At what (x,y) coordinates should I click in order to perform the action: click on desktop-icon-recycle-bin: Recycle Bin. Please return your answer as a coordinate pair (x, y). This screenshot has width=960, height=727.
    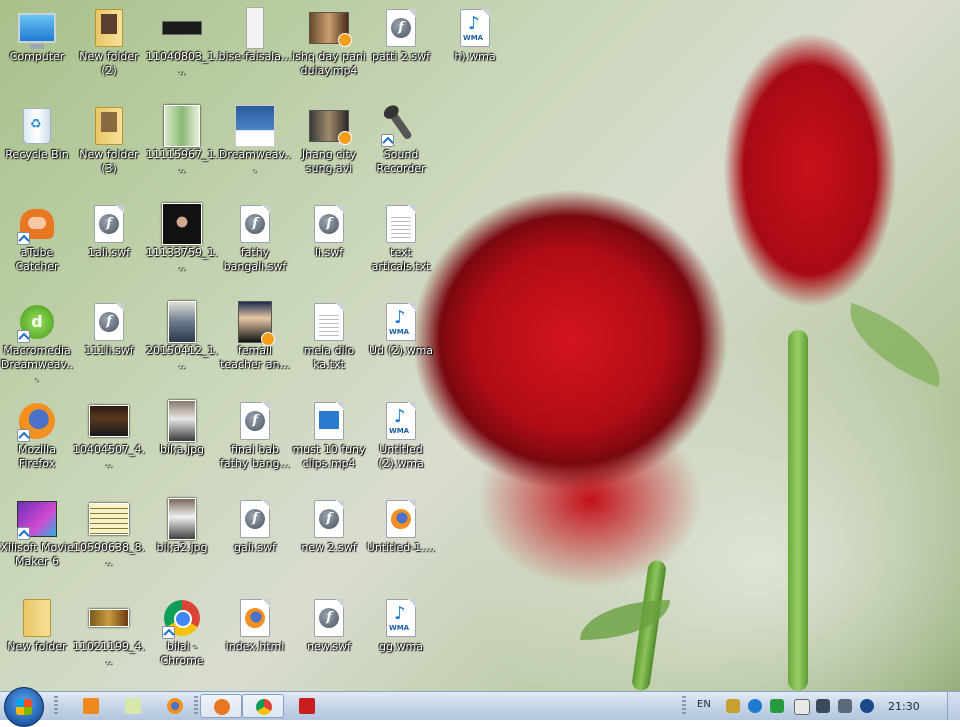
    Looking at the image, I should click on (37, 134).